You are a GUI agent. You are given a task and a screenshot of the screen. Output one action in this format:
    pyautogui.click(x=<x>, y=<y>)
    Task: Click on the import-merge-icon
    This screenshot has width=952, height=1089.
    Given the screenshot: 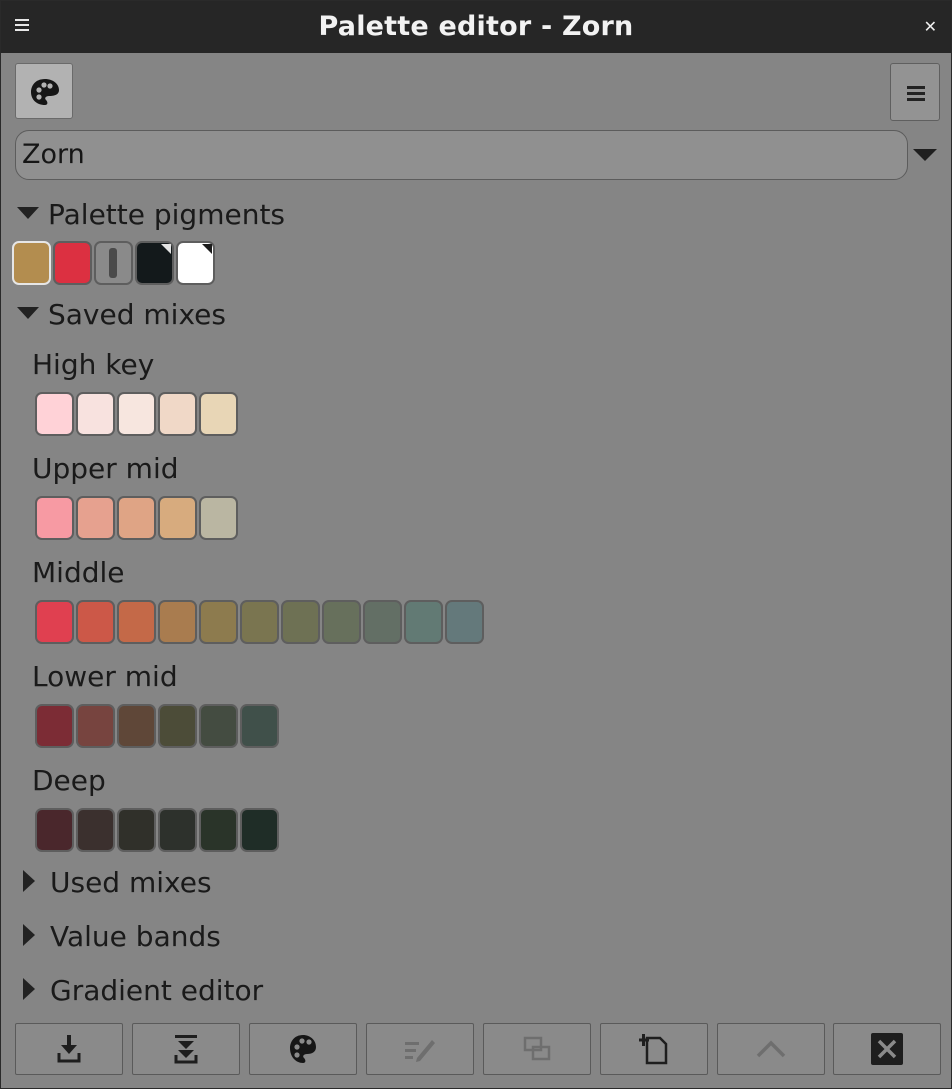 What is the action you would take?
    pyautogui.click(x=186, y=1049)
    